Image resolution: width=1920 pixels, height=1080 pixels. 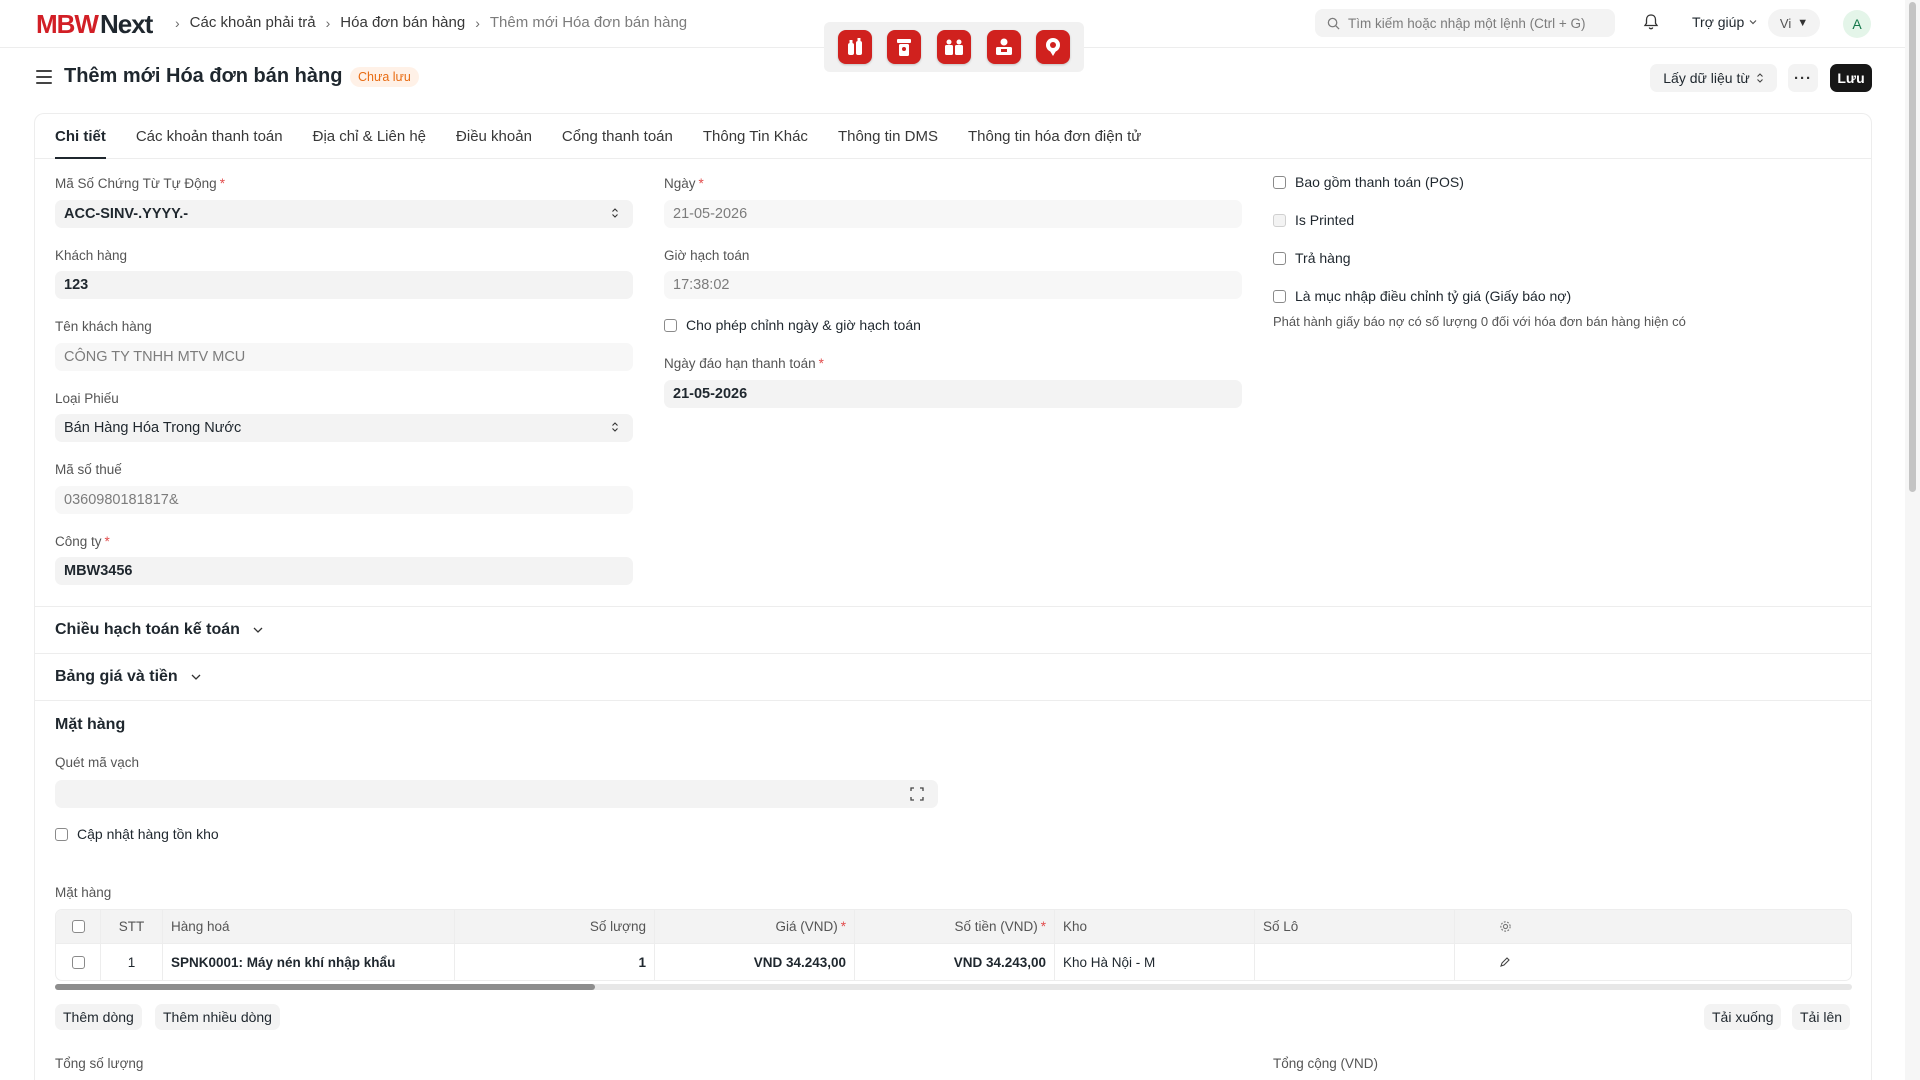 What do you see at coordinates (1821, 1017) in the screenshot?
I see `upload-button: Tải lên` at bounding box center [1821, 1017].